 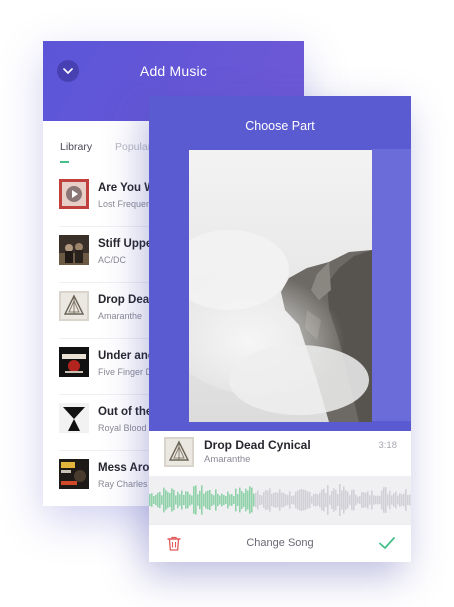 I want to click on choose-part-title: Choose Part, so click(x=280, y=126).